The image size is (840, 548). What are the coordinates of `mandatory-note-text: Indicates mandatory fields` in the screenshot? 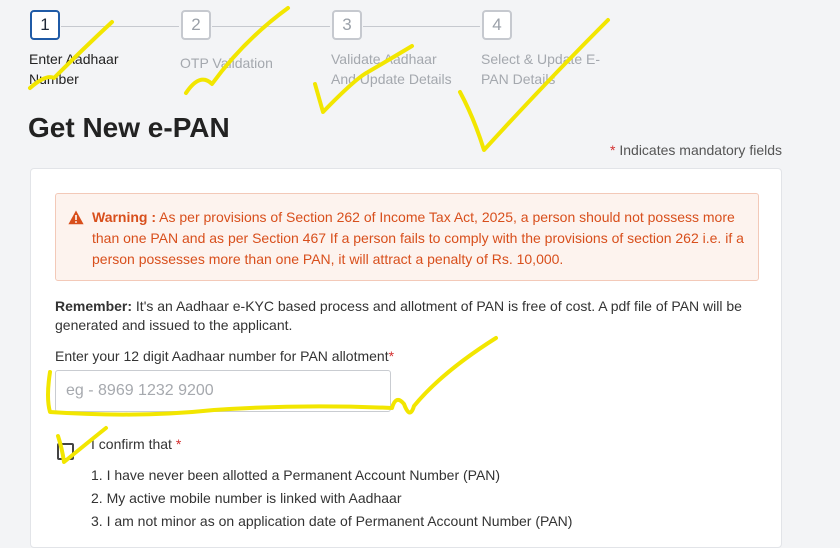 It's located at (698, 150).